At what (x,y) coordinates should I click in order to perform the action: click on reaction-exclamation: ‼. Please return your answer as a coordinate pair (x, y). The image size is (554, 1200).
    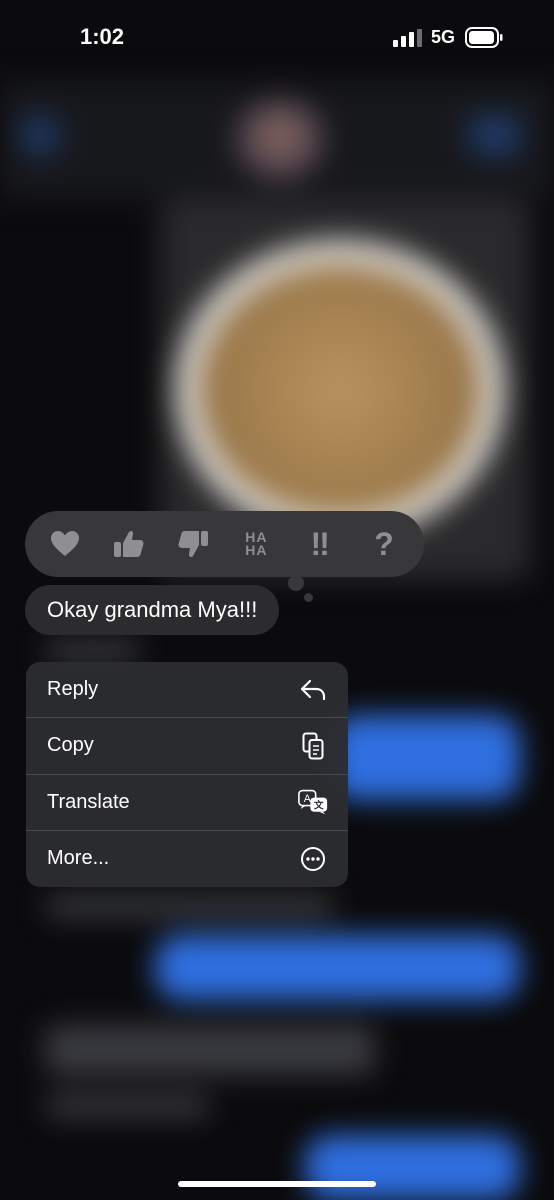
    Looking at the image, I should click on (320, 544).